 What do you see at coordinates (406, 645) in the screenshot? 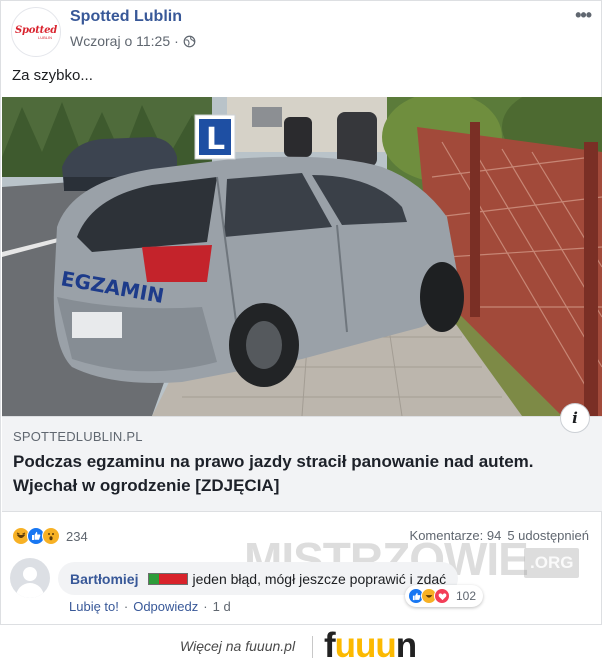
I see `logo-n: n` at bounding box center [406, 645].